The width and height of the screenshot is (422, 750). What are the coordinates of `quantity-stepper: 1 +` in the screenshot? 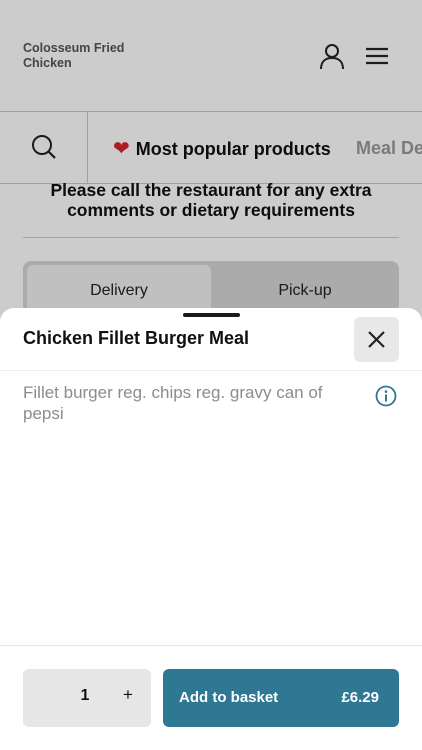 It's located at (87, 698).